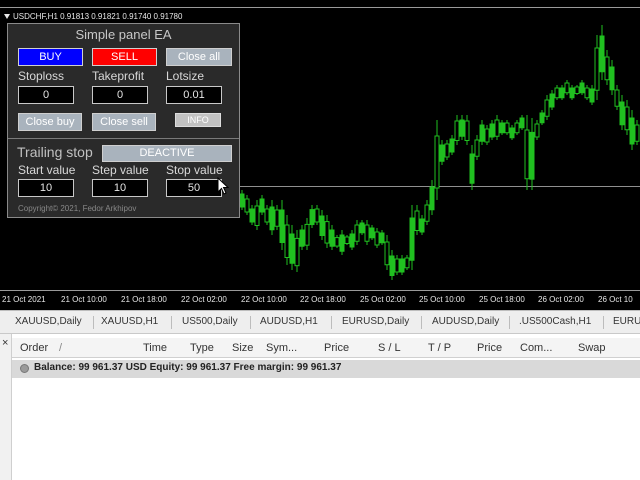 The image size is (640, 480). I want to click on tab-audusd-h1: AUDUSD,H1, so click(289, 321).